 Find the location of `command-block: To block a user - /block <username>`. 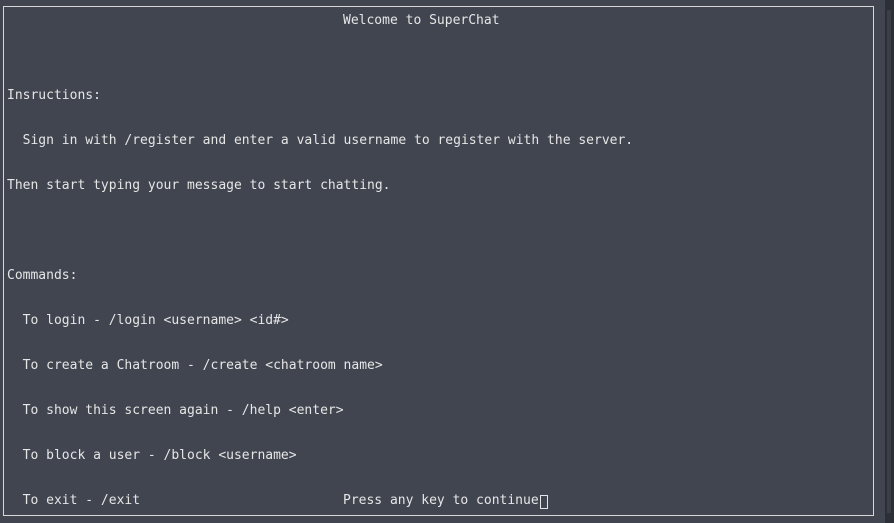

command-block: To block a user - /block <username> is located at coordinates (152, 455).